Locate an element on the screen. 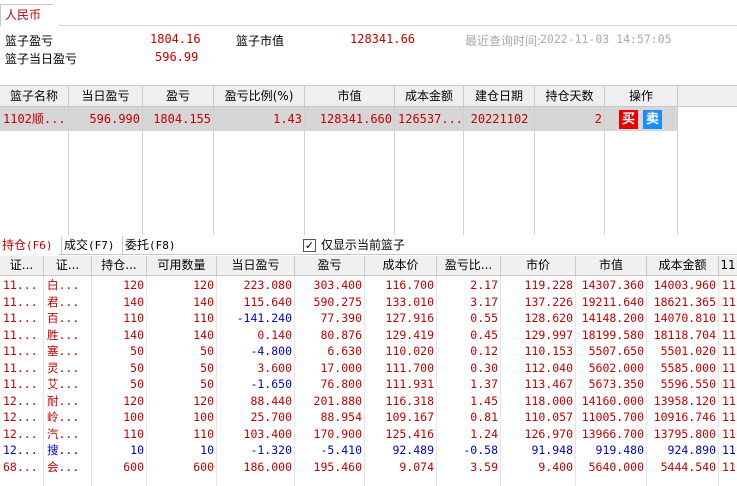 The image size is (737, 486). position-cell-pnl-ratio: 1.24 is located at coordinates (484, 433).